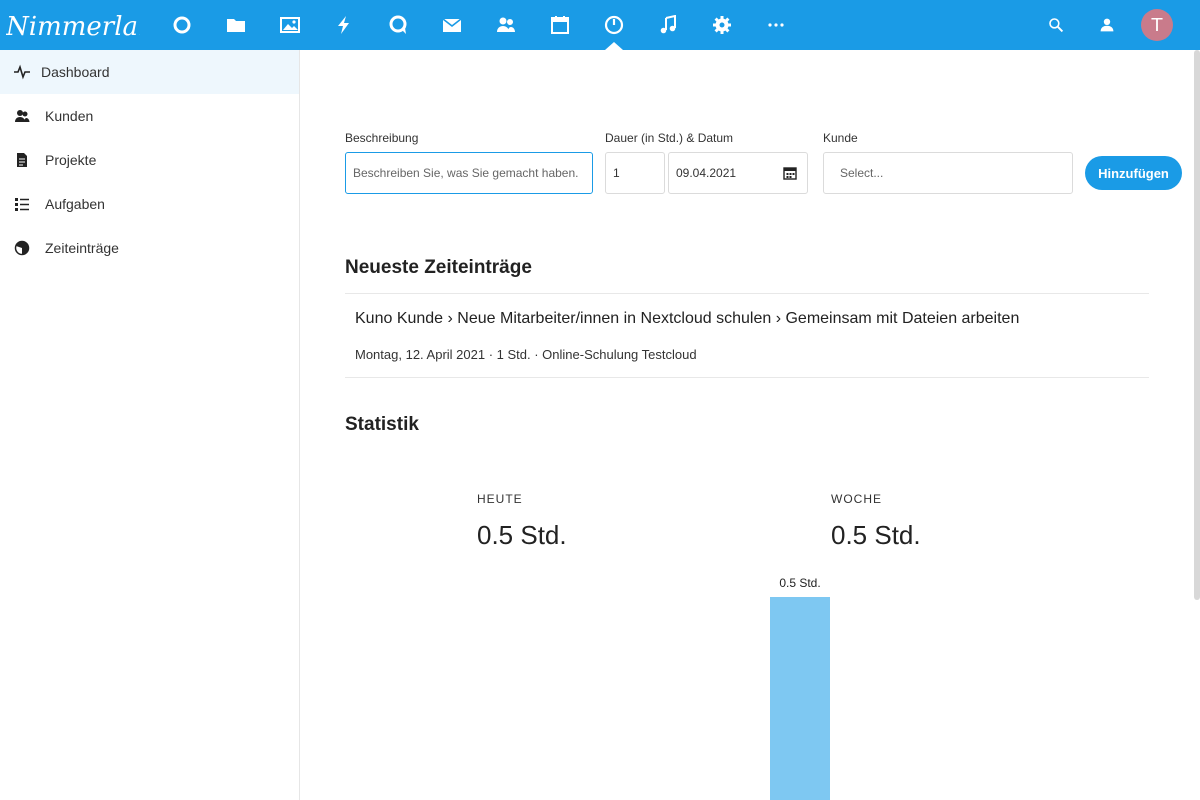  What do you see at coordinates (75, 72) in the screenshot?
I see `sidebar-item-label: Dashboard` at bounding box center [75, 72].